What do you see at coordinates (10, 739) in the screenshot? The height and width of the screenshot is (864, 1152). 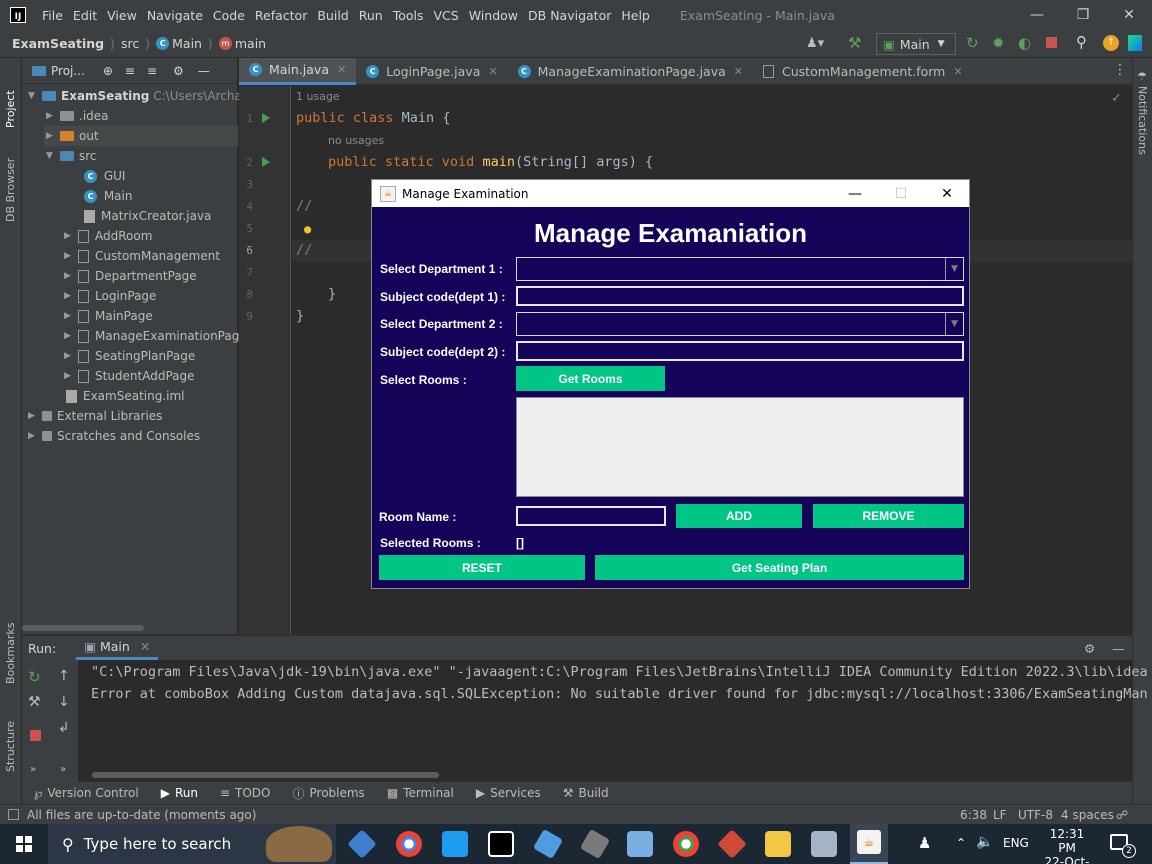 I see `structure-tool-tab: Structure` at bounding box center [10, 739].